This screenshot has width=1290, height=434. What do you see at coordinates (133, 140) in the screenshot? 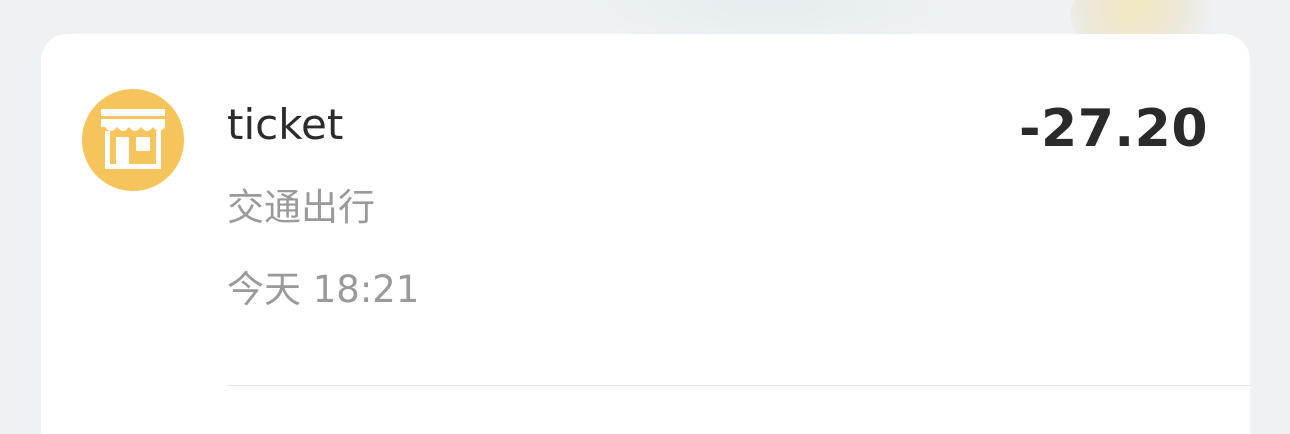
I see `shop-icon` at bounding box center [133, 140].